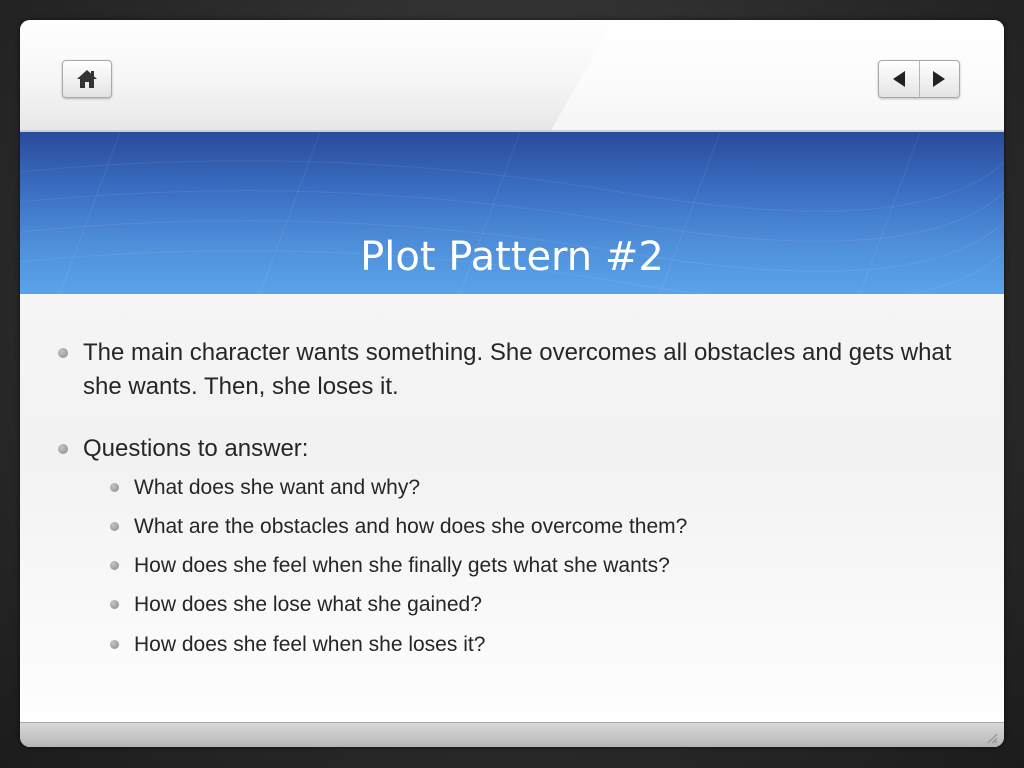 The width and height of the screenshot is (1024, 768). What do you see at coordinates (196, 448) in the screenshot?
I see `bullet-text: Questions to answer:` at bounding box center [196, 448].